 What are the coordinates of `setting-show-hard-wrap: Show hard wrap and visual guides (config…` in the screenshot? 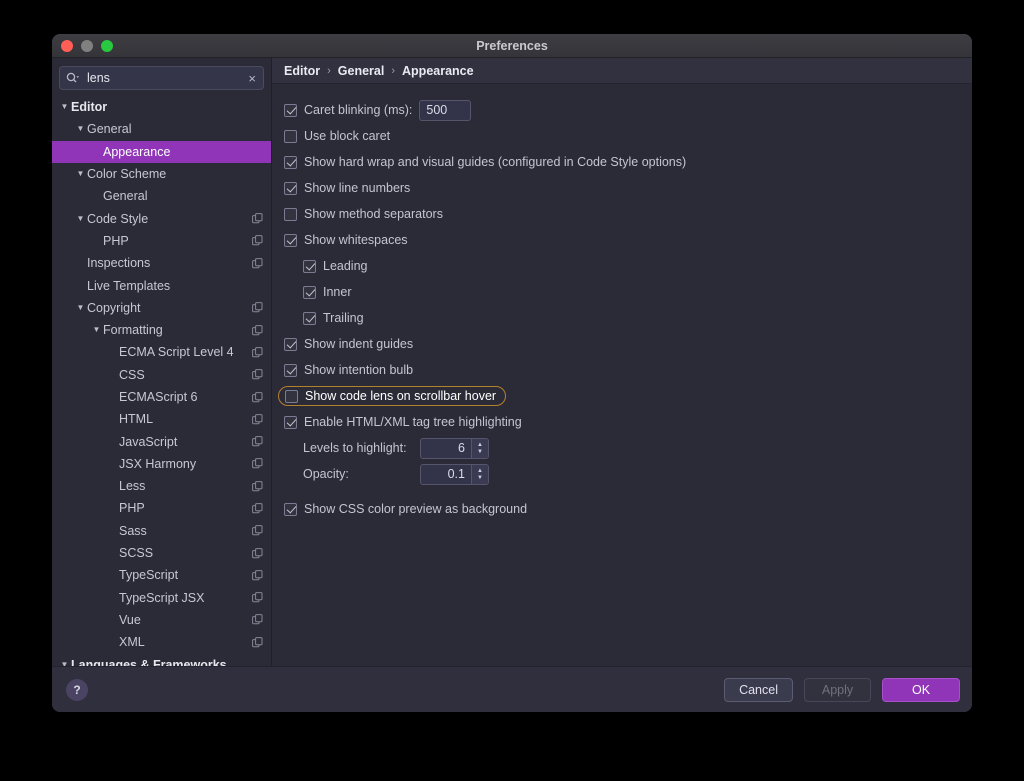 It's located at (622, 162).